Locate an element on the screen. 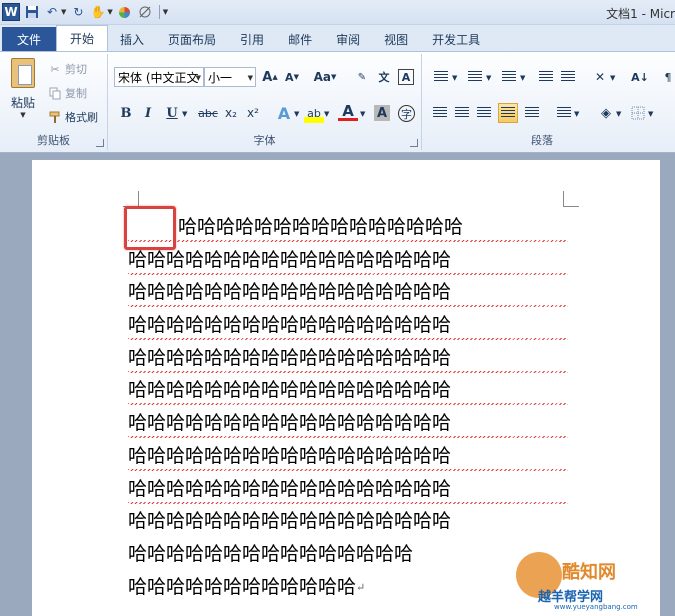  font-size-combo: 小一 ▼ is located at coordinates (230, 77).